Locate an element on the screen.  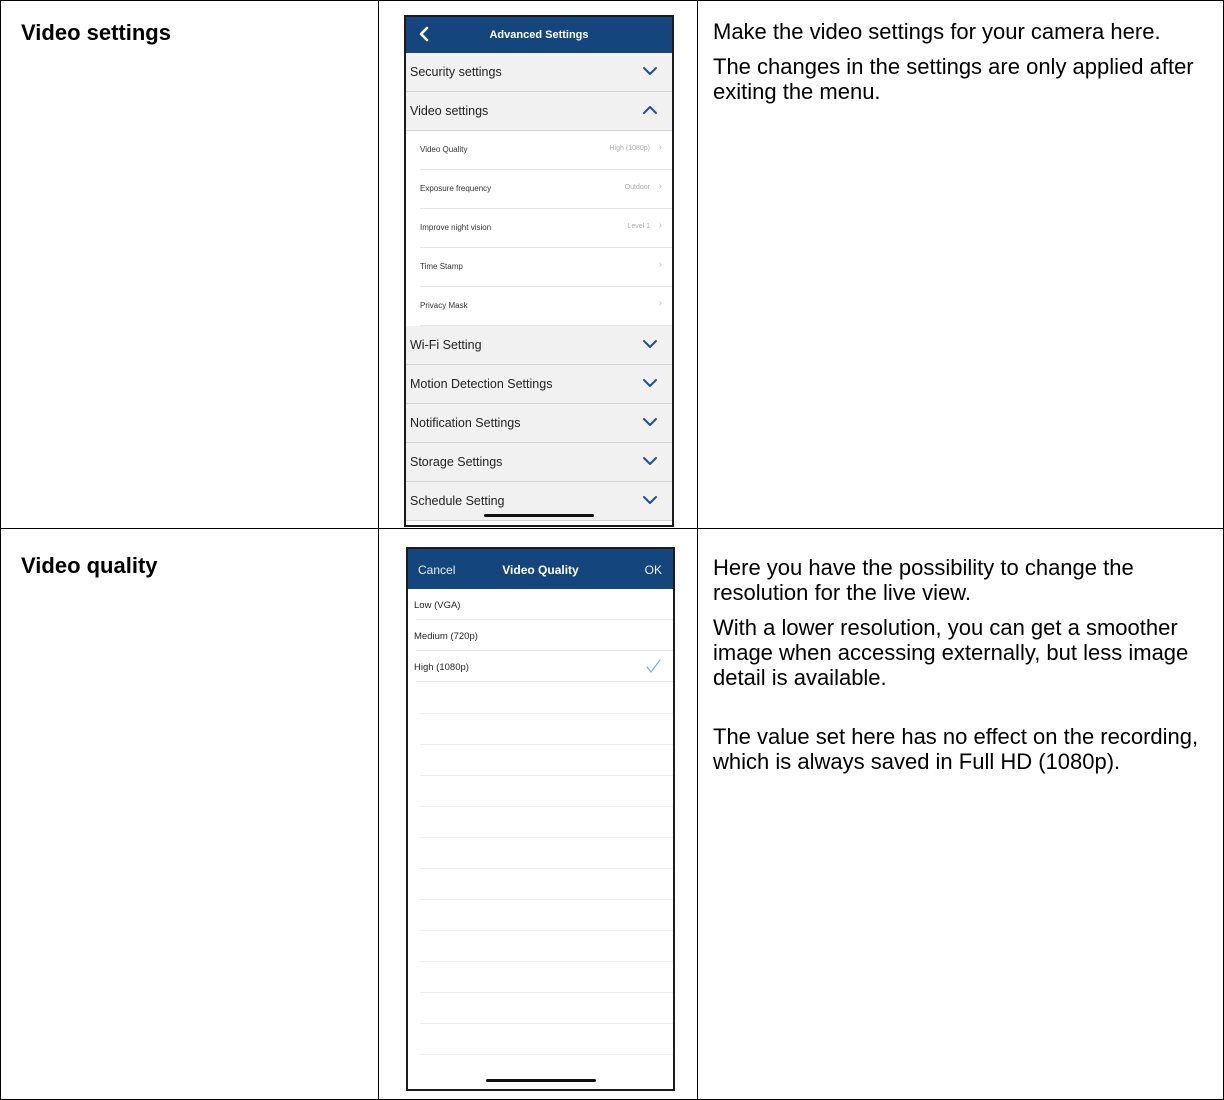
quality-option: Medium (720p) is located at coordinates (540, 635).